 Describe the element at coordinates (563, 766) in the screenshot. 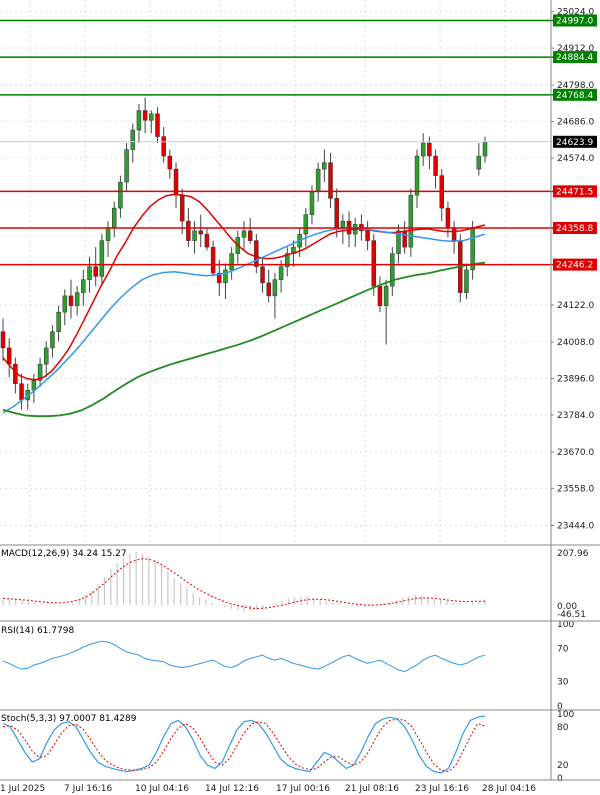

I see `stoch-tick-label: 20` at that location.